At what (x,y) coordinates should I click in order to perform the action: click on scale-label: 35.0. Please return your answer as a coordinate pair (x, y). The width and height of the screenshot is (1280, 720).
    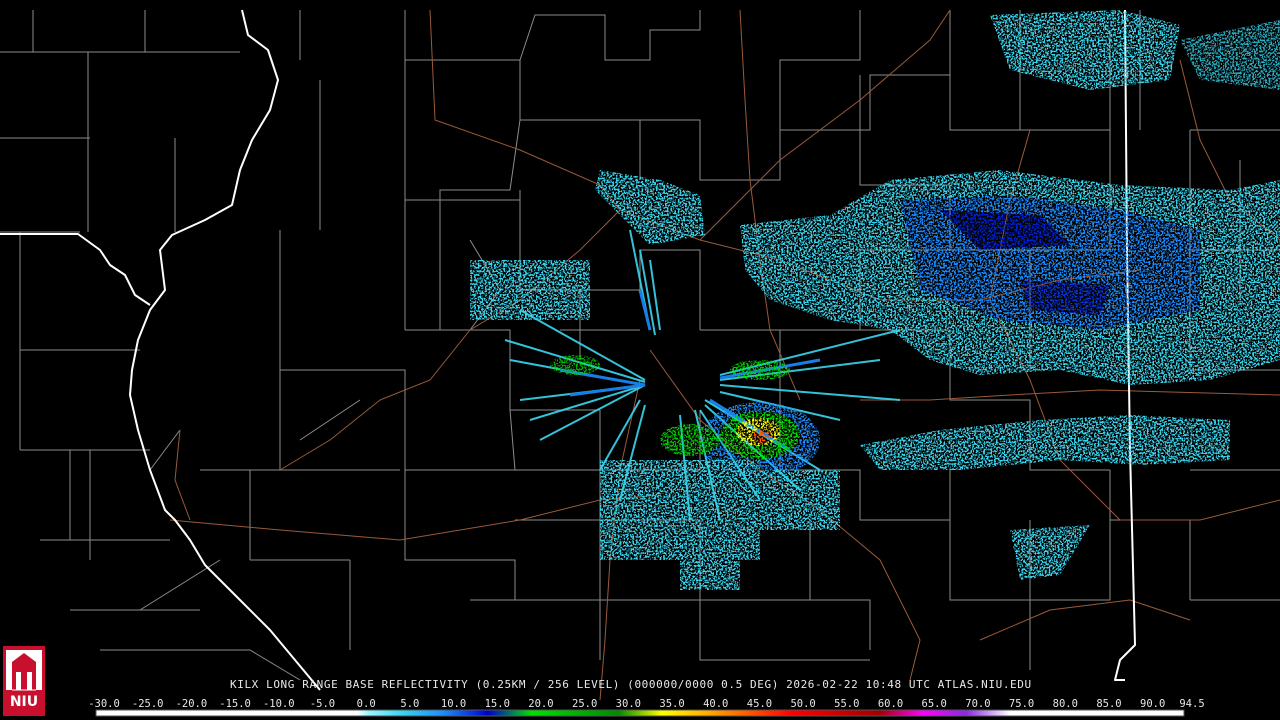
    Looking at the image, I should click on (672, 704).